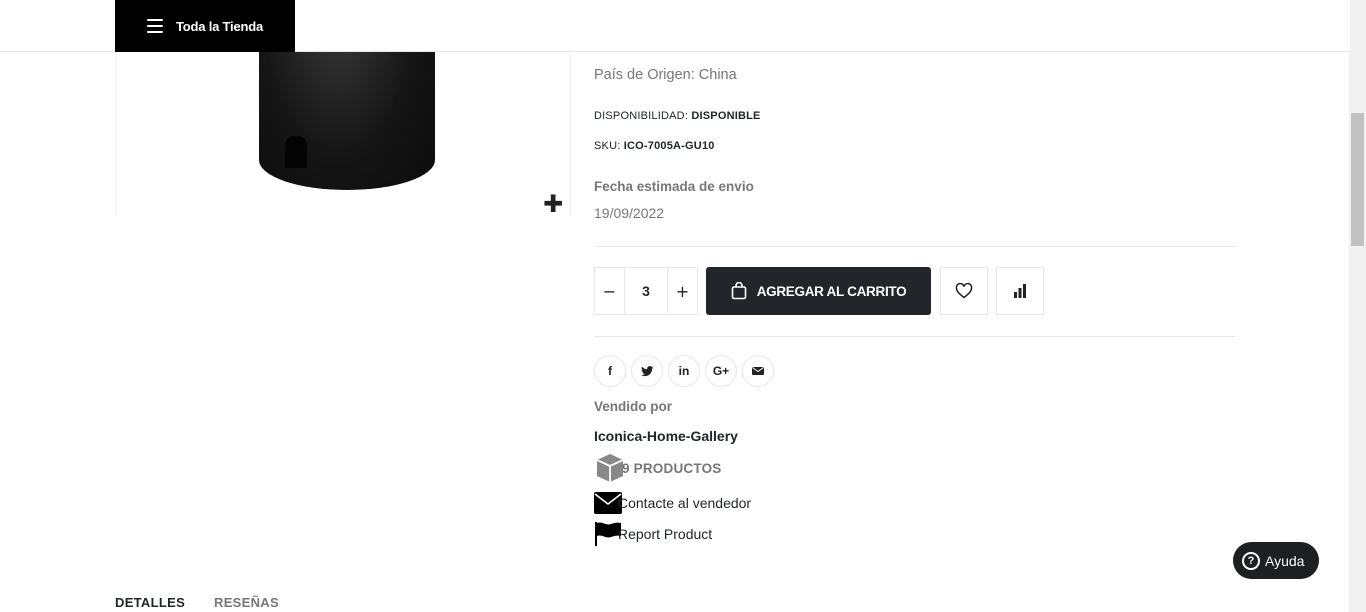  Describe the element at coordinates (669, 146) in the screenshot. I see `sku-value: ICO-7005A-GU10` at that location.